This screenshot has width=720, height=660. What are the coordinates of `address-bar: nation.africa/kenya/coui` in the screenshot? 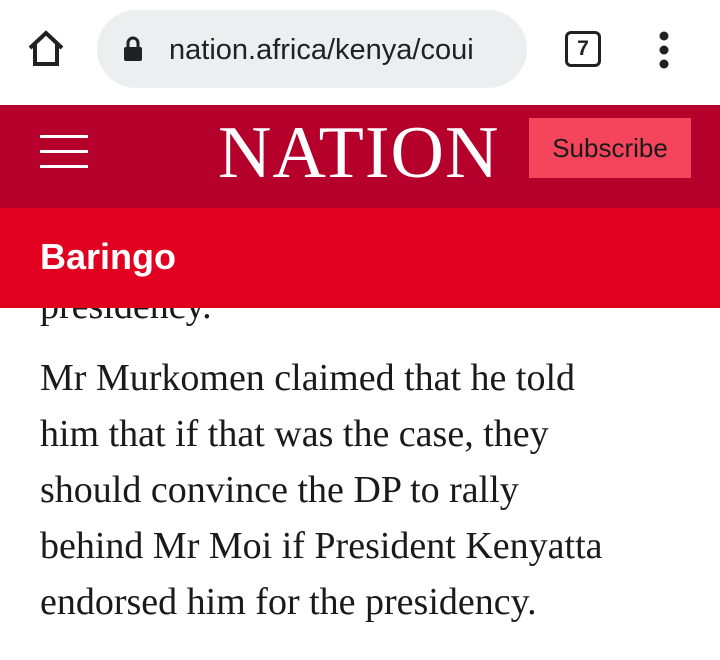 It's located at (312, 49).